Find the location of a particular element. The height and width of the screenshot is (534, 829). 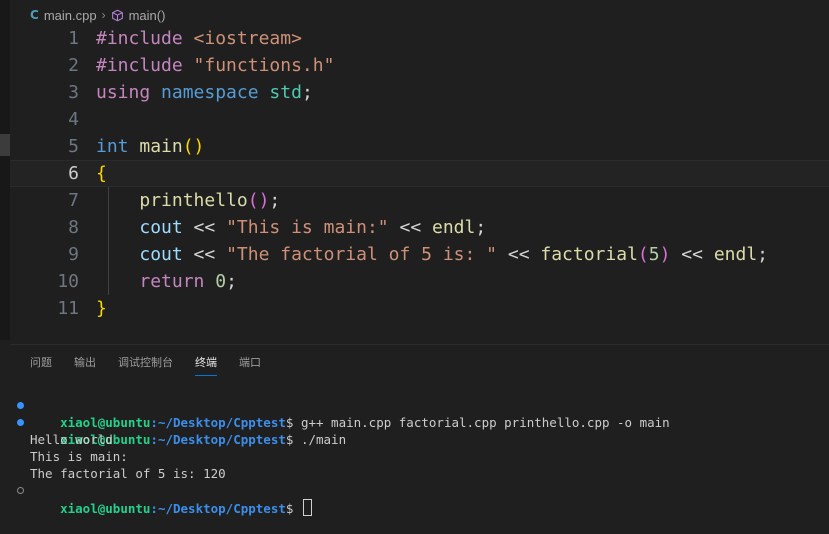

code-line: 10 return 0; is located at coordinates (419, 281).